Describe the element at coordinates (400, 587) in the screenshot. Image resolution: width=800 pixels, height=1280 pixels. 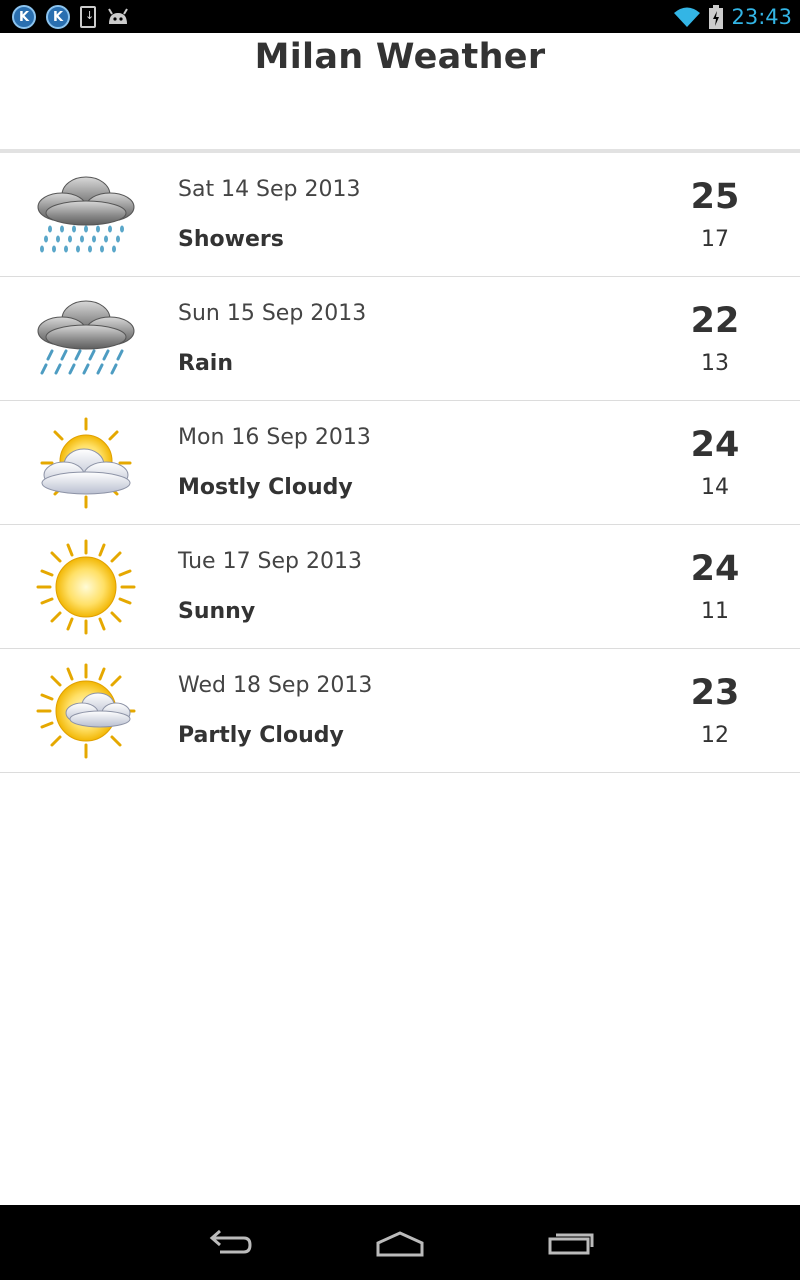
I see `forecast-row: Tue 17 Sep 2013 Sunny 24 11` at that location.